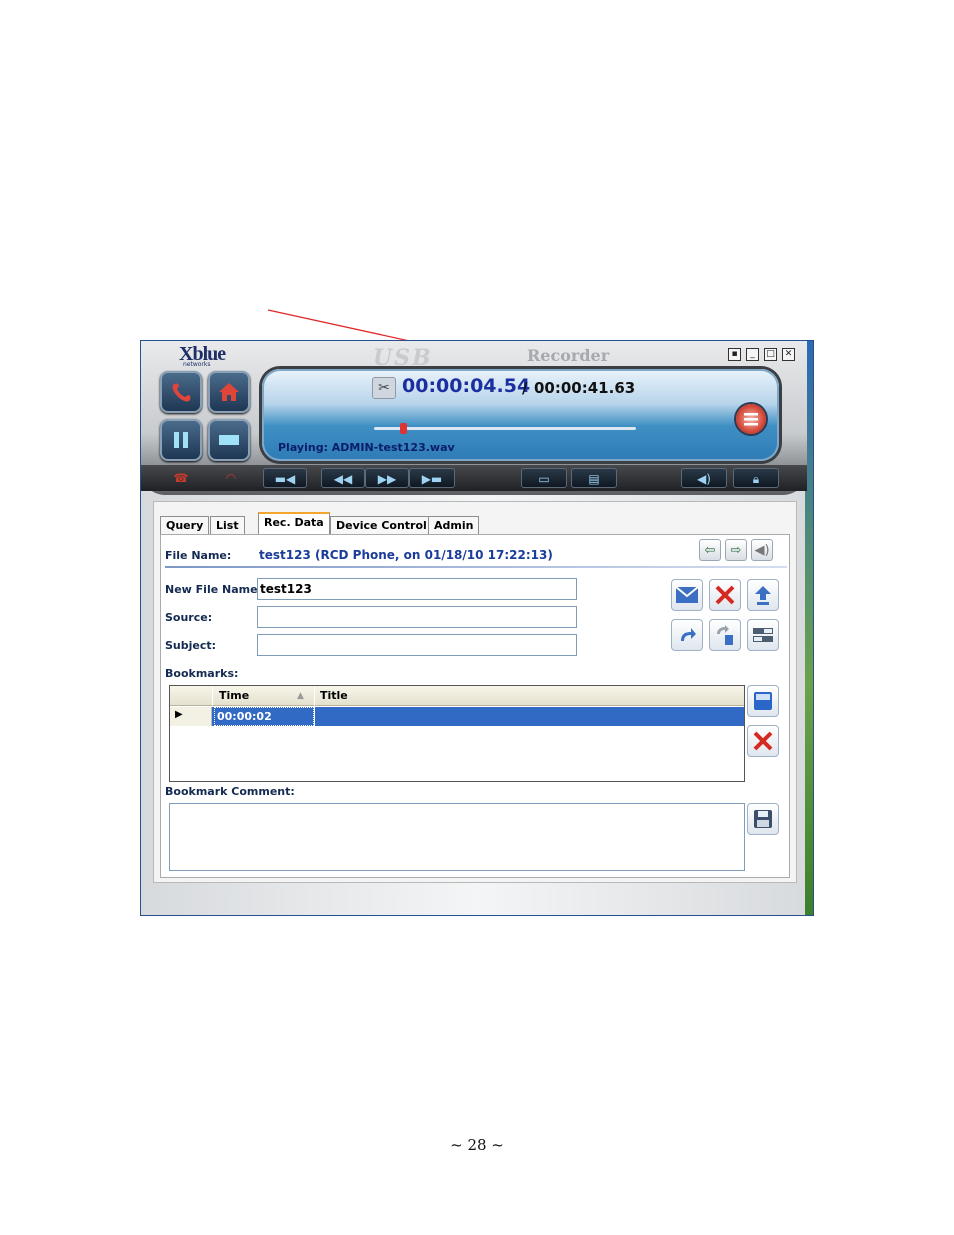 The width and height of the screenshot is (954, 1235). What do you see at coordinates (477, 1145) in the screenshot?
I see `page-number: ~ 28 ~` at bounding box center [477, 1145].